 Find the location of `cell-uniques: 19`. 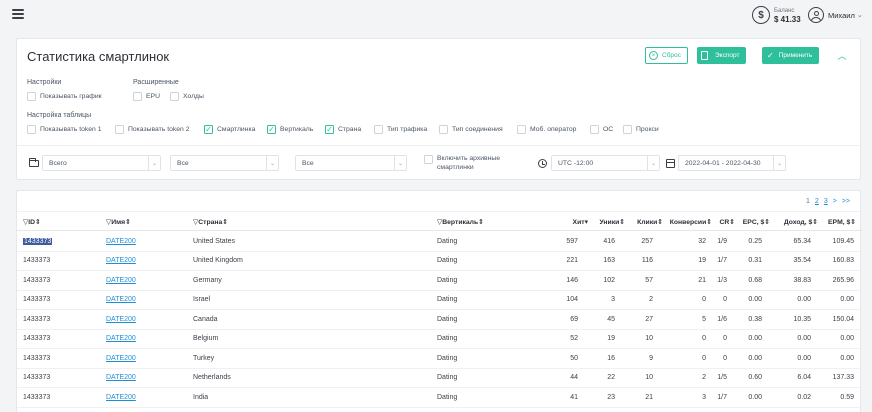

cell-uniques: 19 is located at coordinates (611, 338).